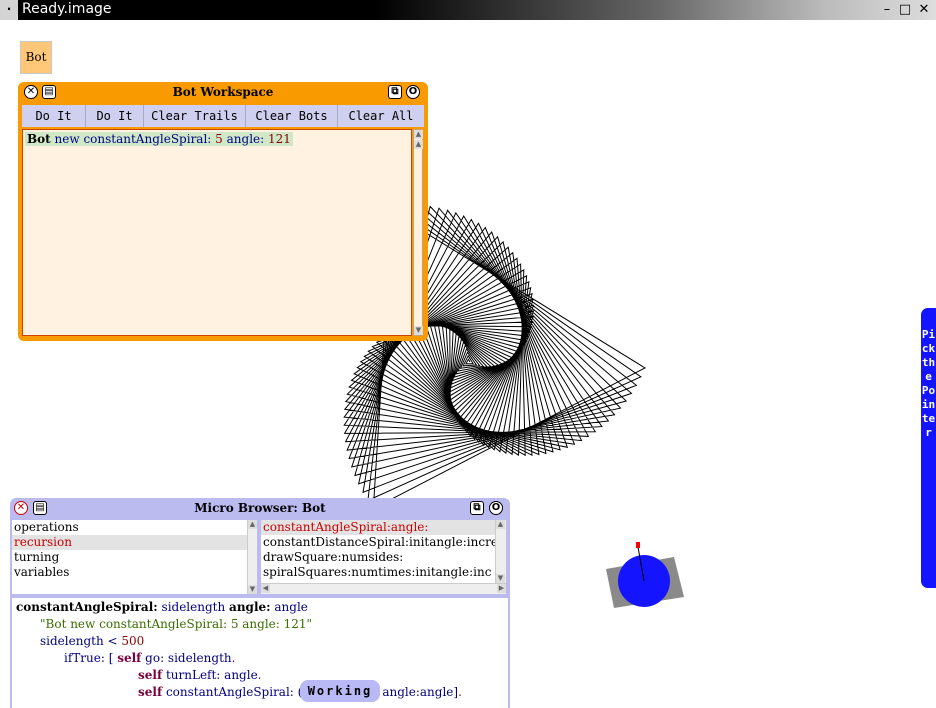 This screenshot has height=708, width=936. Describe the element at coordinates (928, 448) in the screenshot. I see `pick-the-pointer-flap: Pick the Pointer` at that location.